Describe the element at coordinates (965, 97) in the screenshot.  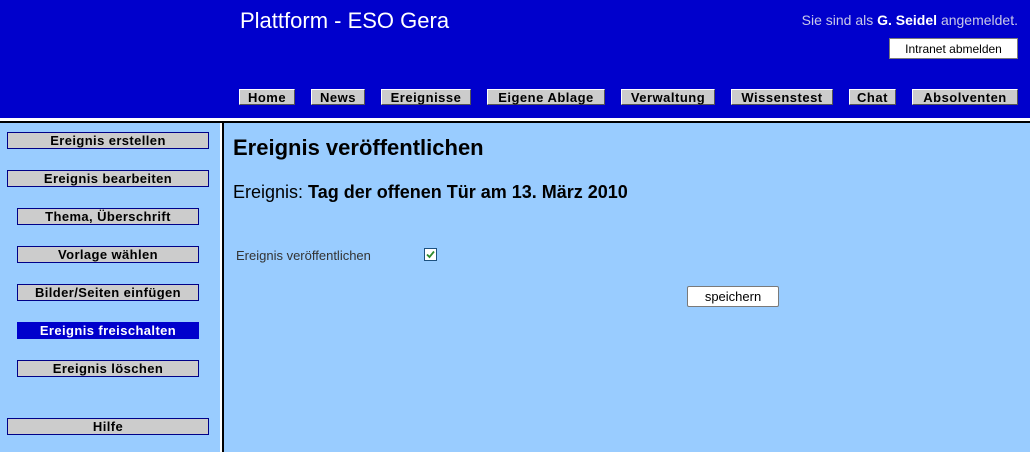
I see `nav-item-absolventen: Absolventen` at that location.